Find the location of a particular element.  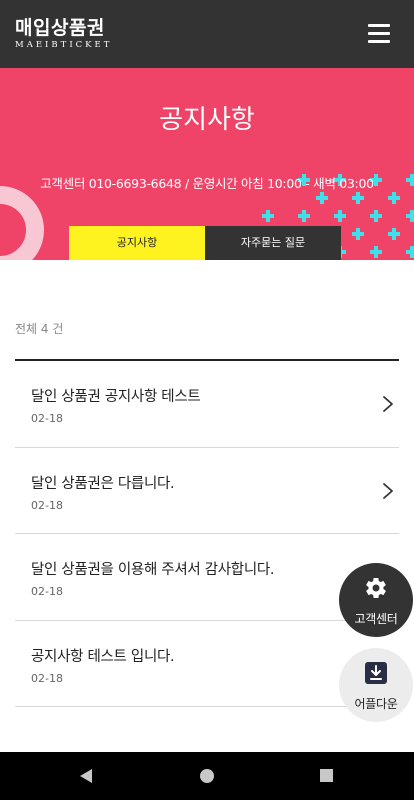

logo-sub-text: MAEIBTICKET is located at coordinates (64, 45).